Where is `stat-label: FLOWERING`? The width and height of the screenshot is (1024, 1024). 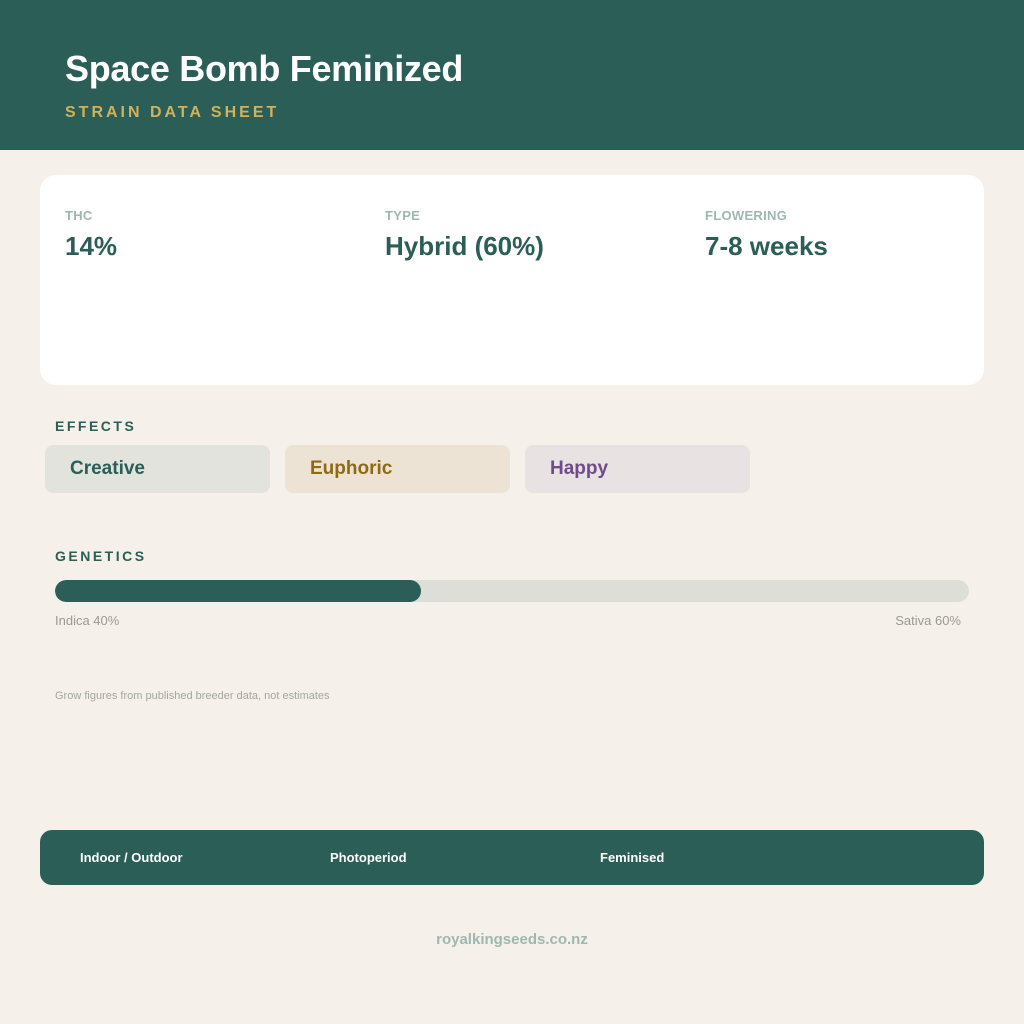 stat-label: FLOWERING is located at coordinates (746, 215).